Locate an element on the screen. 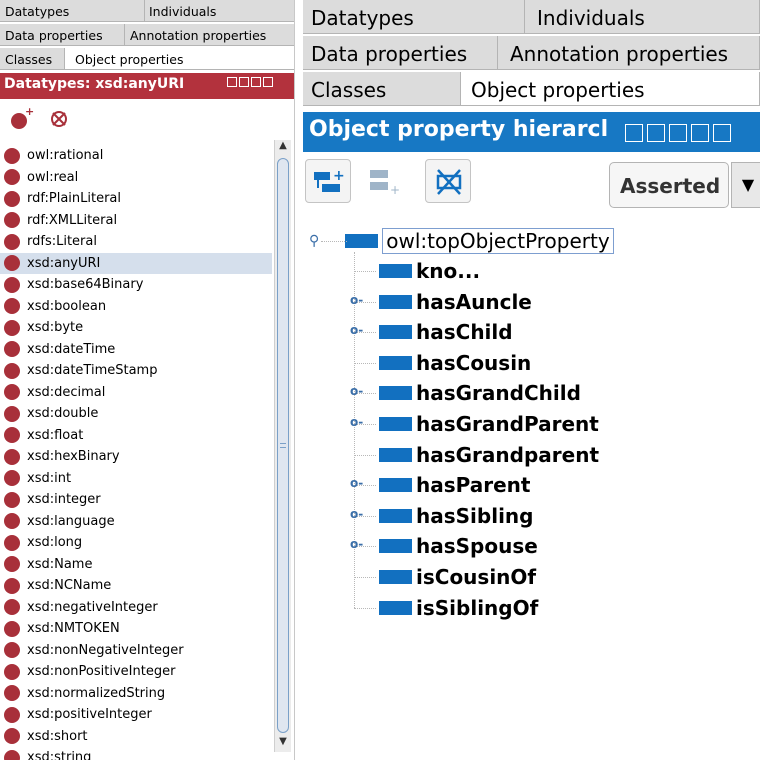  datatype-list-item: rdf:XMLLiteral is located at coordinates (136, 221).